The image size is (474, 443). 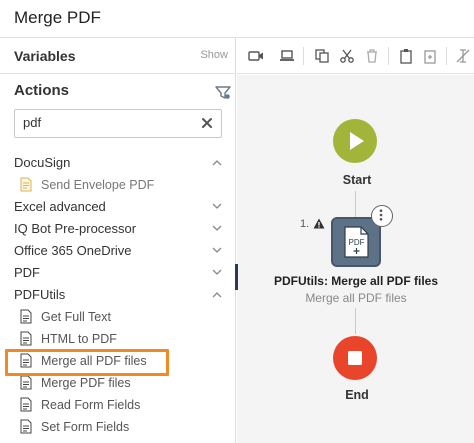 What do you see at coordinates (347, 56) in the screenshot?
I see `cut-icon` at bounding box center [347, 56].